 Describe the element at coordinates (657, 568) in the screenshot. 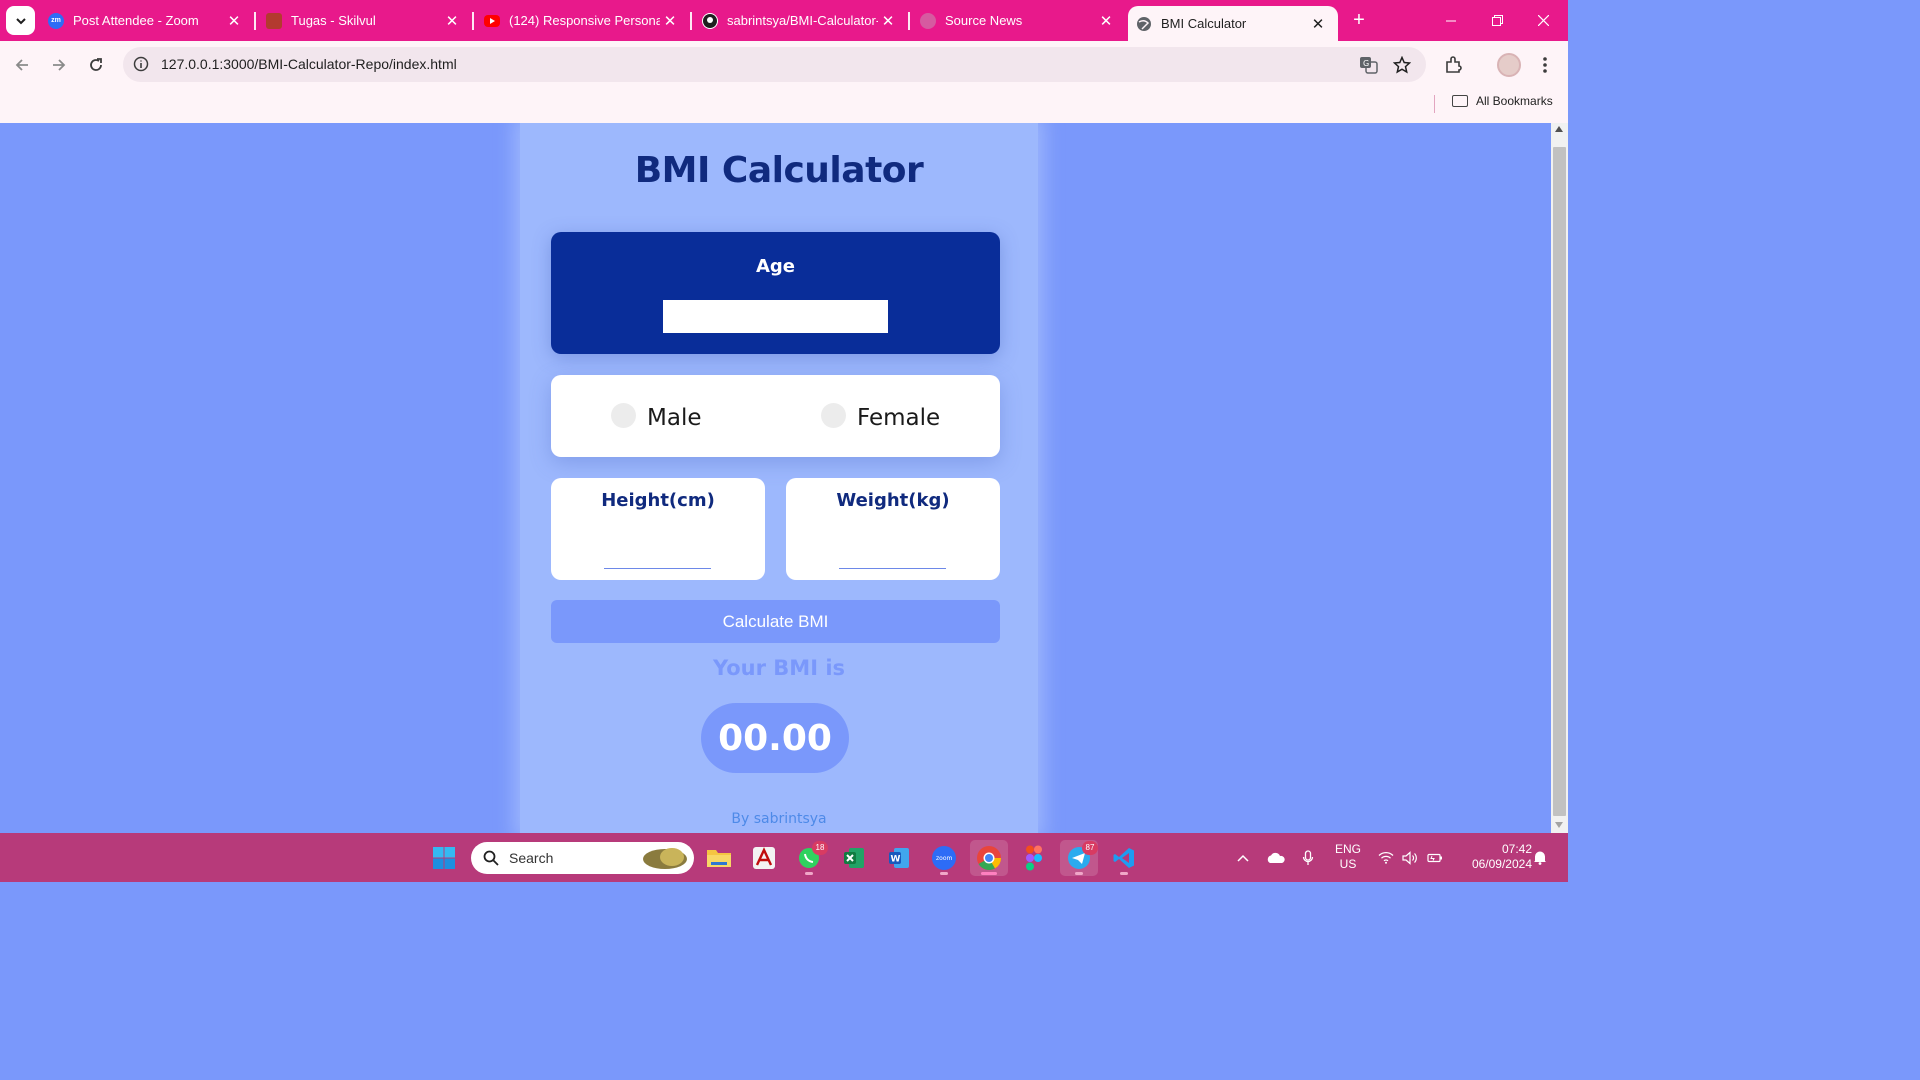

I see `height-input` at that location.